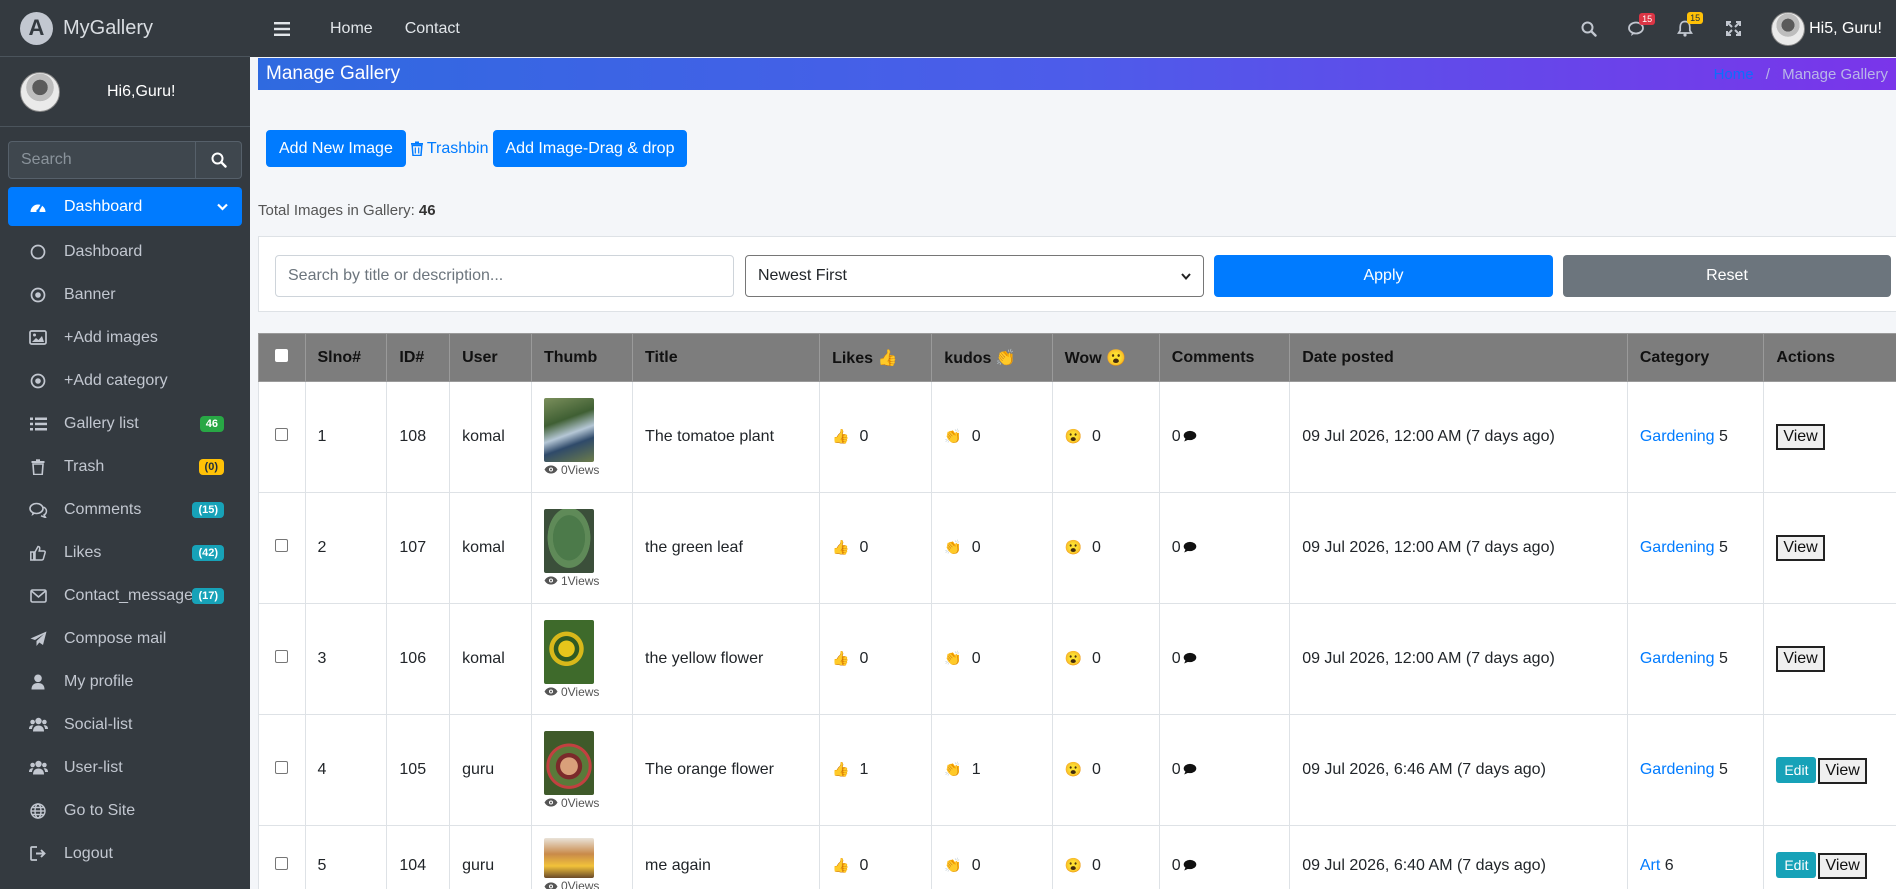 This screenshot has width=1896, height=889. I want to click on menu-toggle-icon, so click(282, 28).